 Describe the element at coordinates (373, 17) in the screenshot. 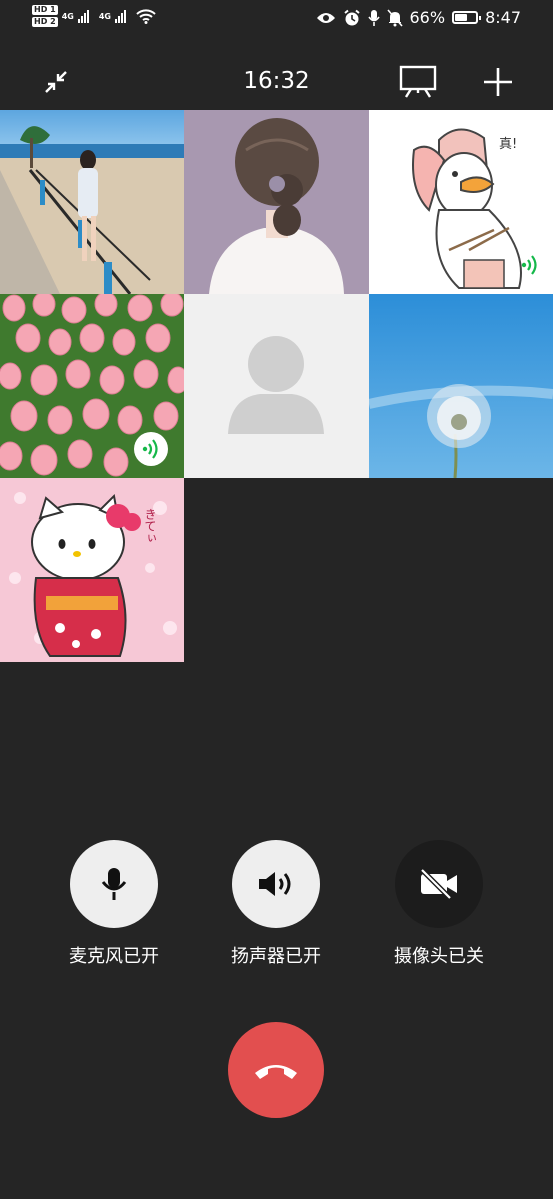

I see `microphone-status-icon` at that location.